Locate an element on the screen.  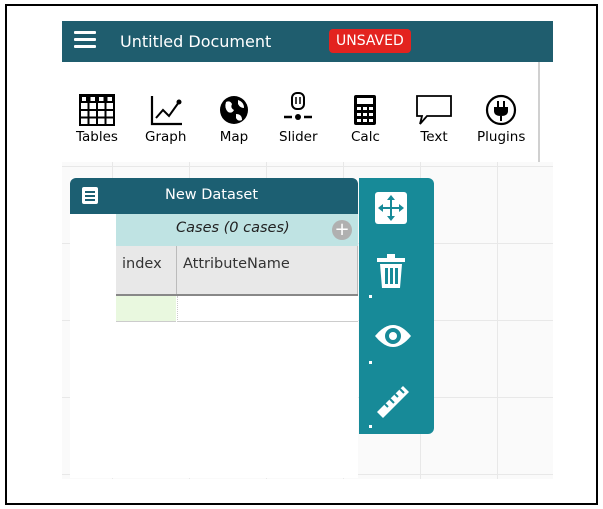
document-title: Untitled Document is located at coordinates (195, 41).